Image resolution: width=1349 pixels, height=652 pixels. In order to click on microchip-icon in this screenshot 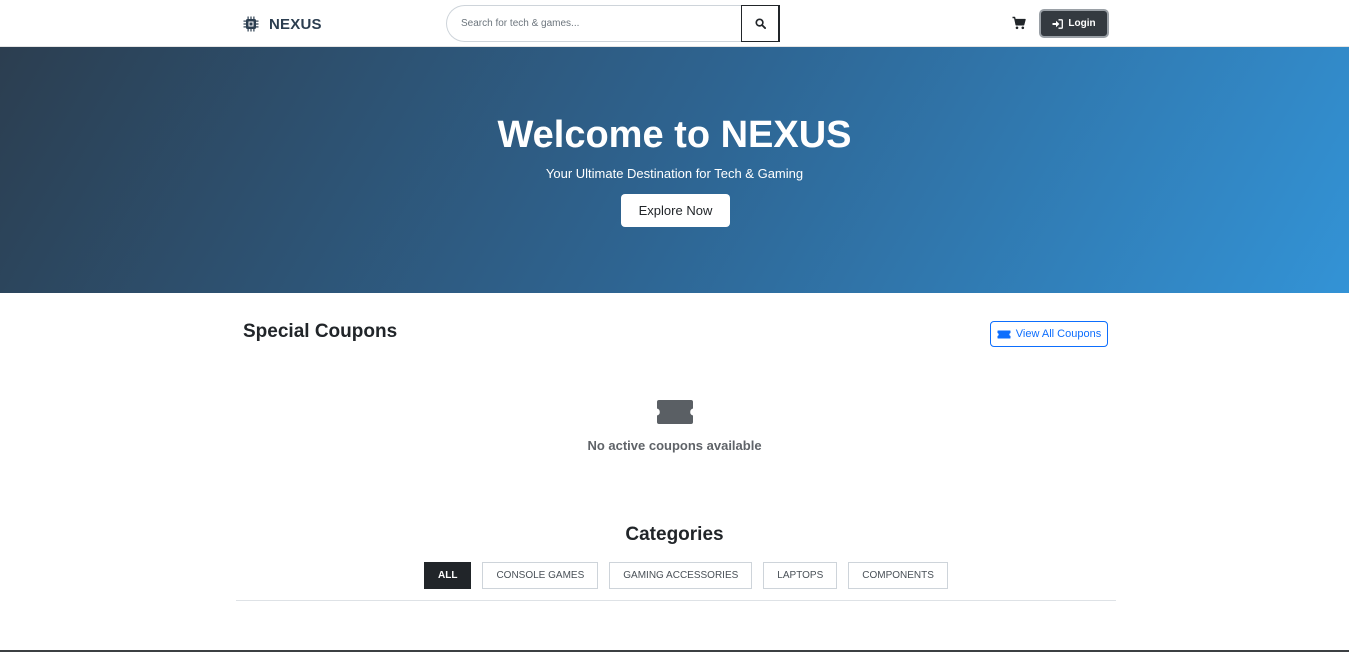, I will do `click(251, 24)`.